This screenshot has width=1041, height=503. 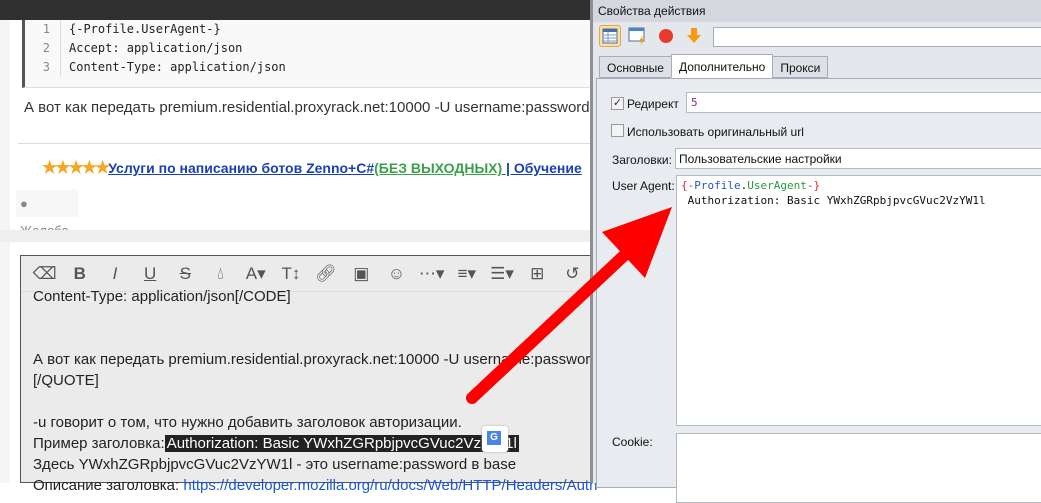 I want to click on red-arrow-annotation, so click(x=569, y=305).